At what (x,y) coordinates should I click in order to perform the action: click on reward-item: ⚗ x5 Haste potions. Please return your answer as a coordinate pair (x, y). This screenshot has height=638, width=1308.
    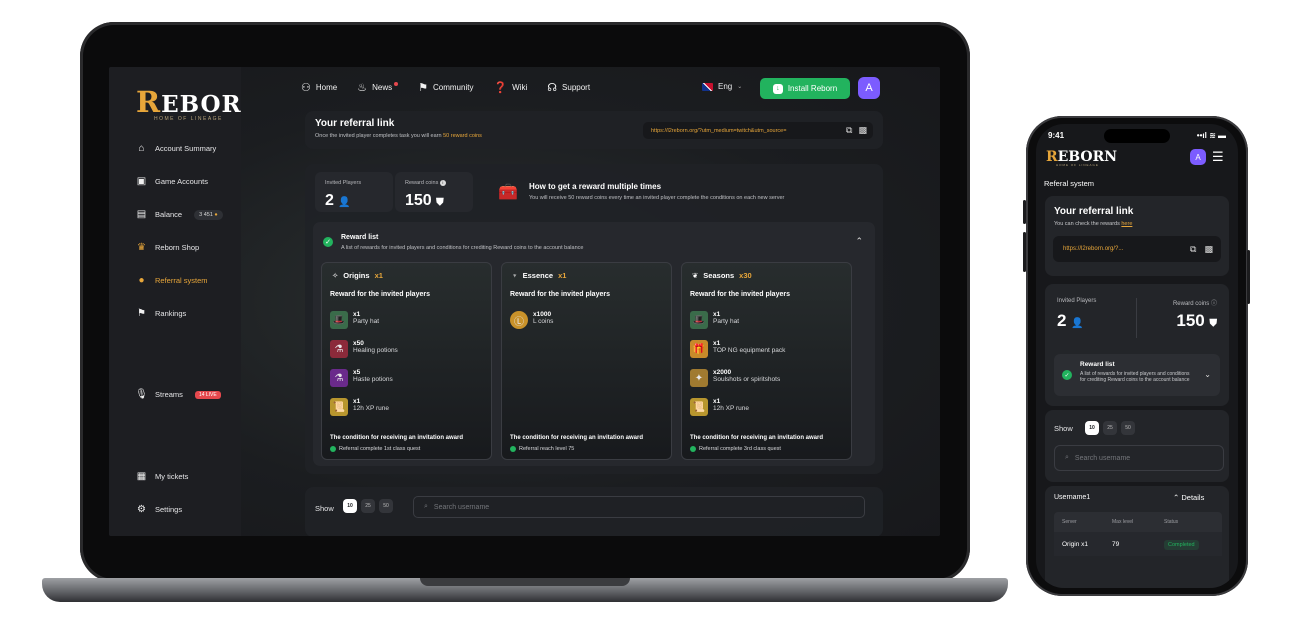
    Looking at the image, I should click on (361, 378).